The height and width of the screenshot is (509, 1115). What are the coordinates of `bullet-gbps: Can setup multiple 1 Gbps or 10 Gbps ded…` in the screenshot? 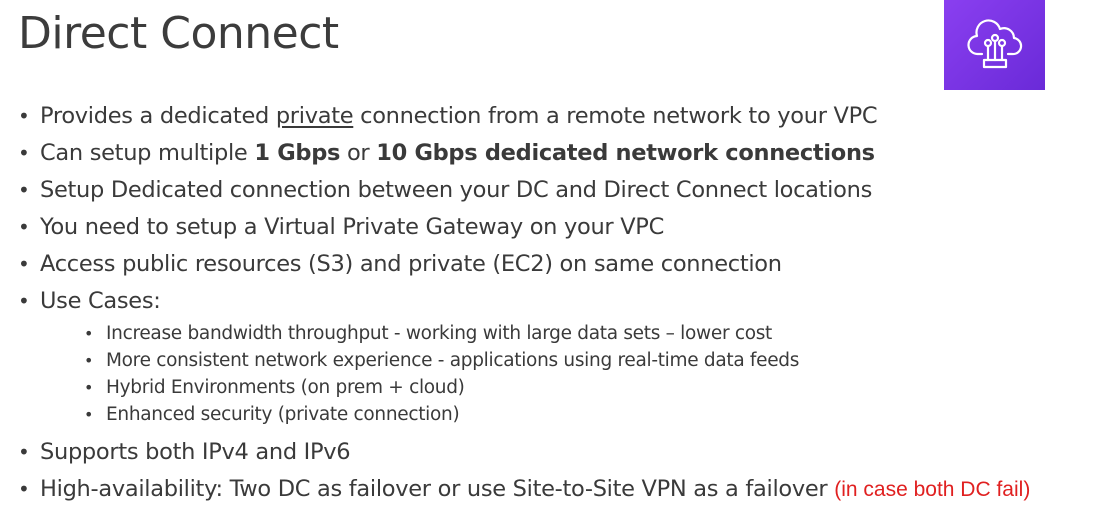 It's located at (565, 153).